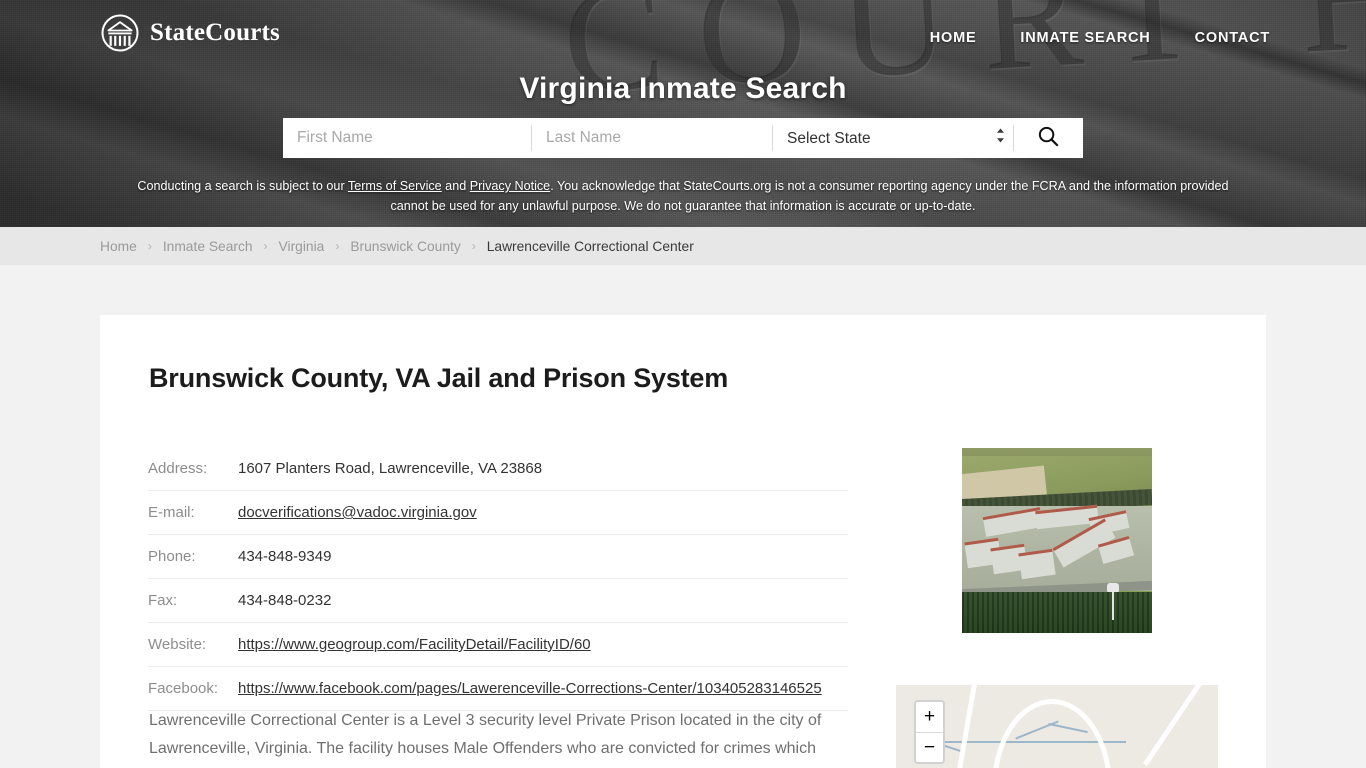  I want to click on water-tower-icon, so click(1113, 601).